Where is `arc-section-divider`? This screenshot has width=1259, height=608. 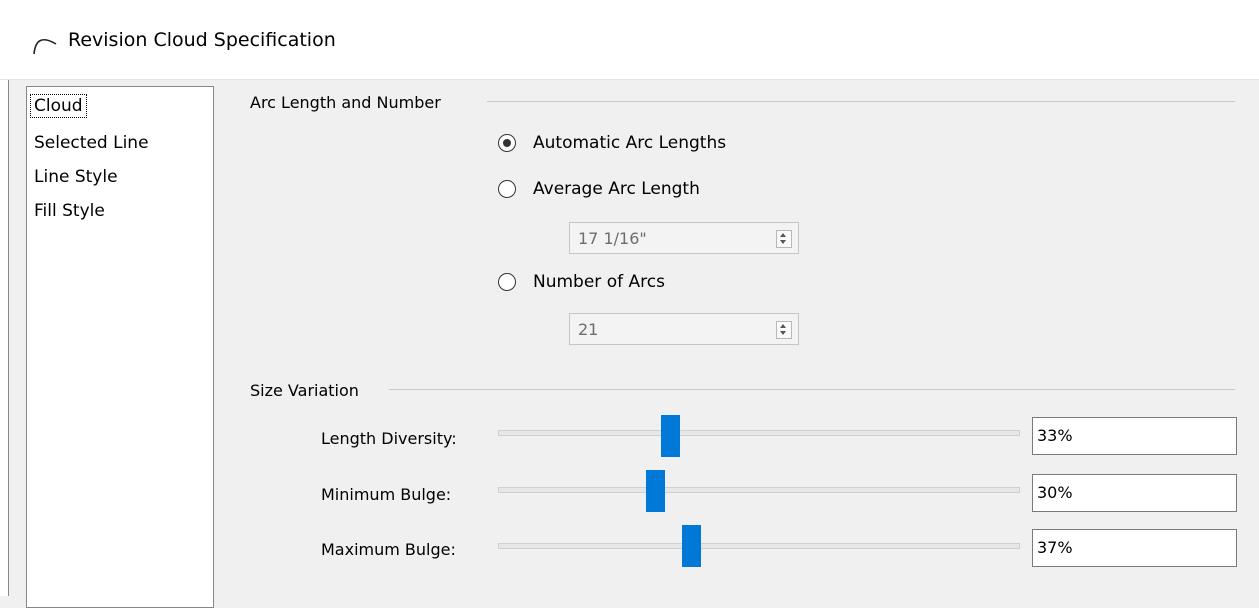 arc-section-divider is located at coordinates (861, 101).